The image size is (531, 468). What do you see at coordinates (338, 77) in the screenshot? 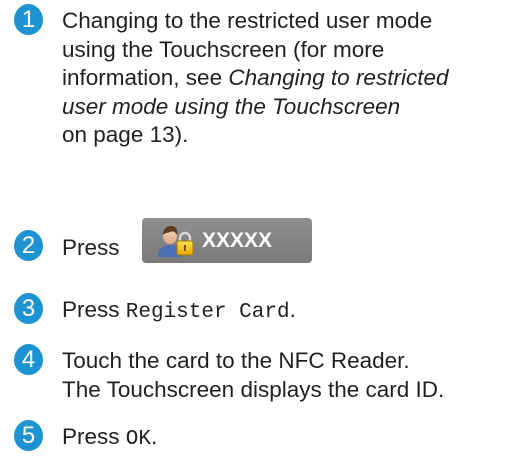
I see `link-reference: Changing to restricted` at bounding box center [338, 77].